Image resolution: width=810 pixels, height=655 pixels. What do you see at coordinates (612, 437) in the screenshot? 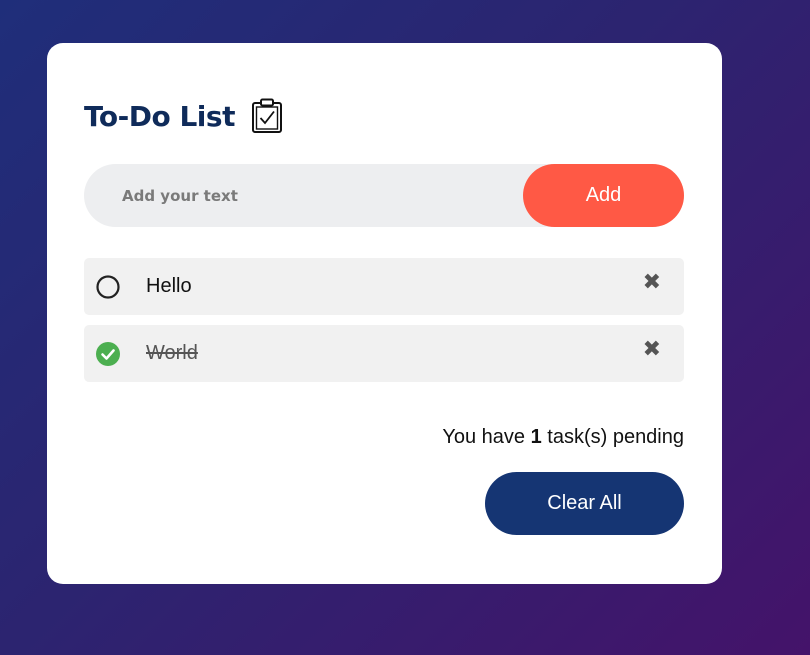
I see `pending-suffix: task(s) pending` at bounding box center [612, 437].